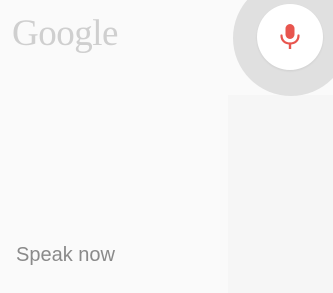 This screenshot has width=333, height=293. I want to click on microphone-icon, so click(290, 36).